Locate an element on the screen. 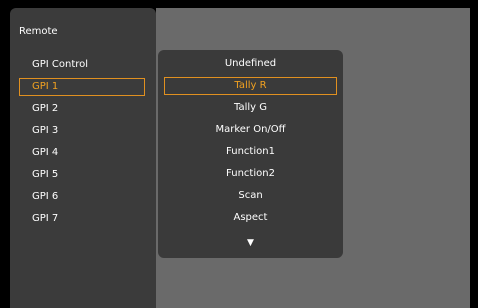  menu-item-gpi-1: GPI 1 is located at coordinates (82, 87).